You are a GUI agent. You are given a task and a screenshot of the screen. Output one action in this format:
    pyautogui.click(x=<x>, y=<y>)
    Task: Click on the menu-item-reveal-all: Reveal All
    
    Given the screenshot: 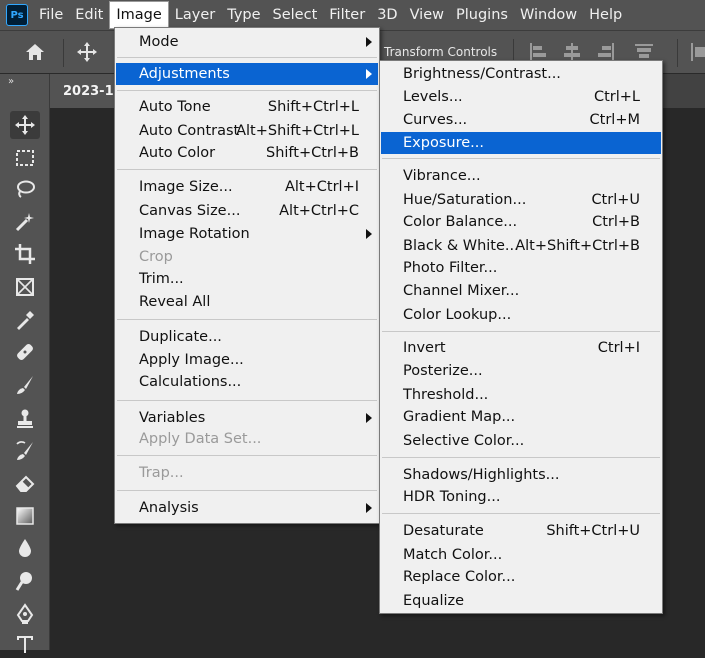 What is the action you would take?
    pyautogui.click(x=247, y=302)
    